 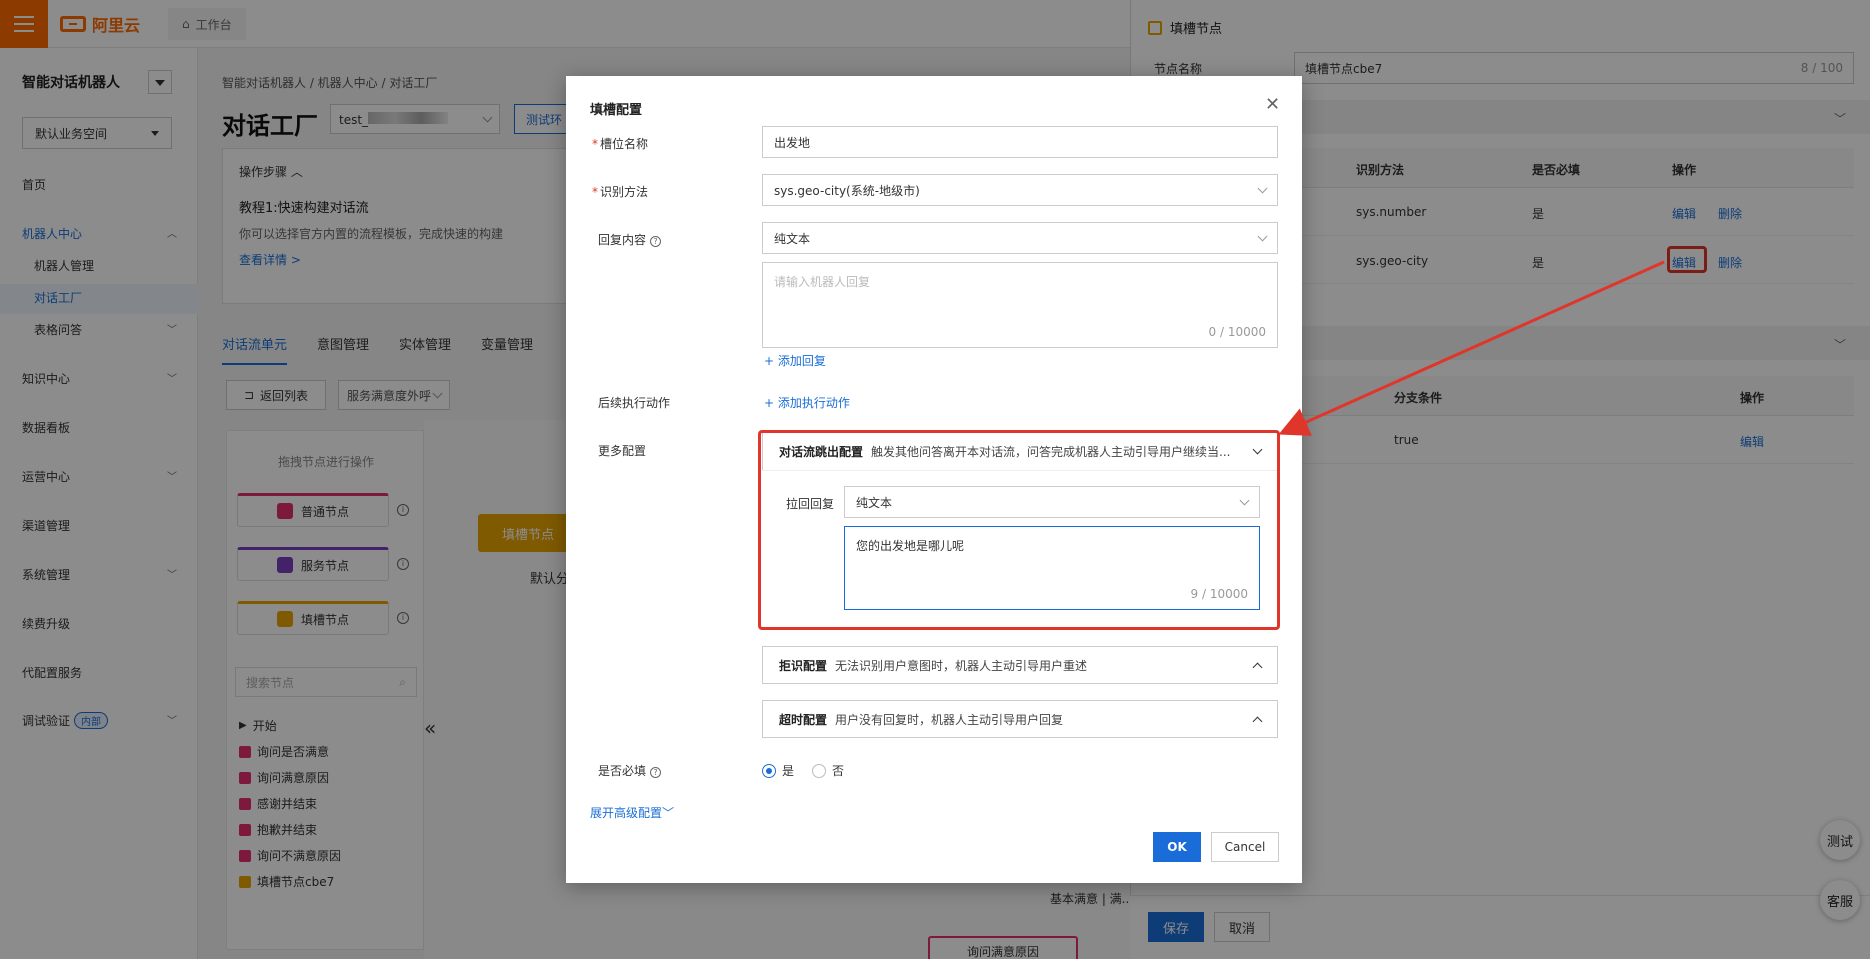 What do you see at coordinates (668, 813) in the screenshot?
I see `chevron-down-icon: ﹀` at bounding box center [668, 813].